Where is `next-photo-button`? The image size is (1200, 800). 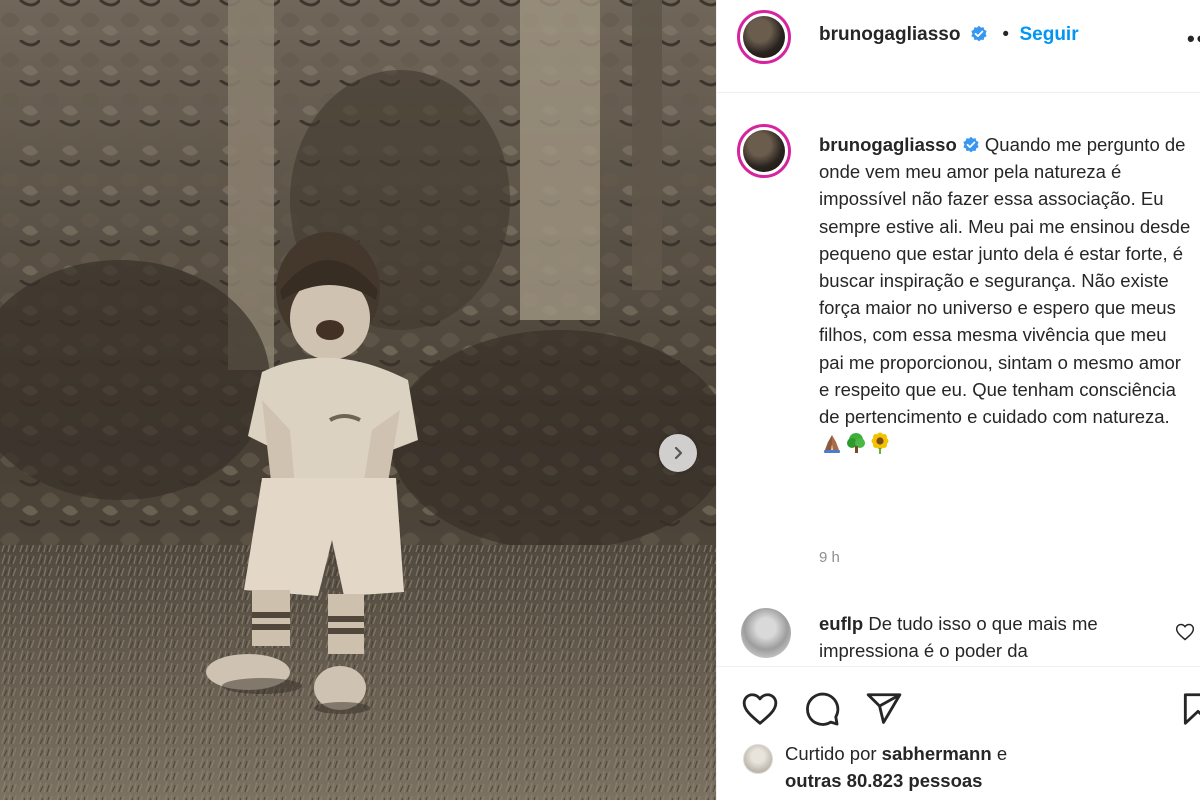 next-photo-button is located at coordinates (678, 453).